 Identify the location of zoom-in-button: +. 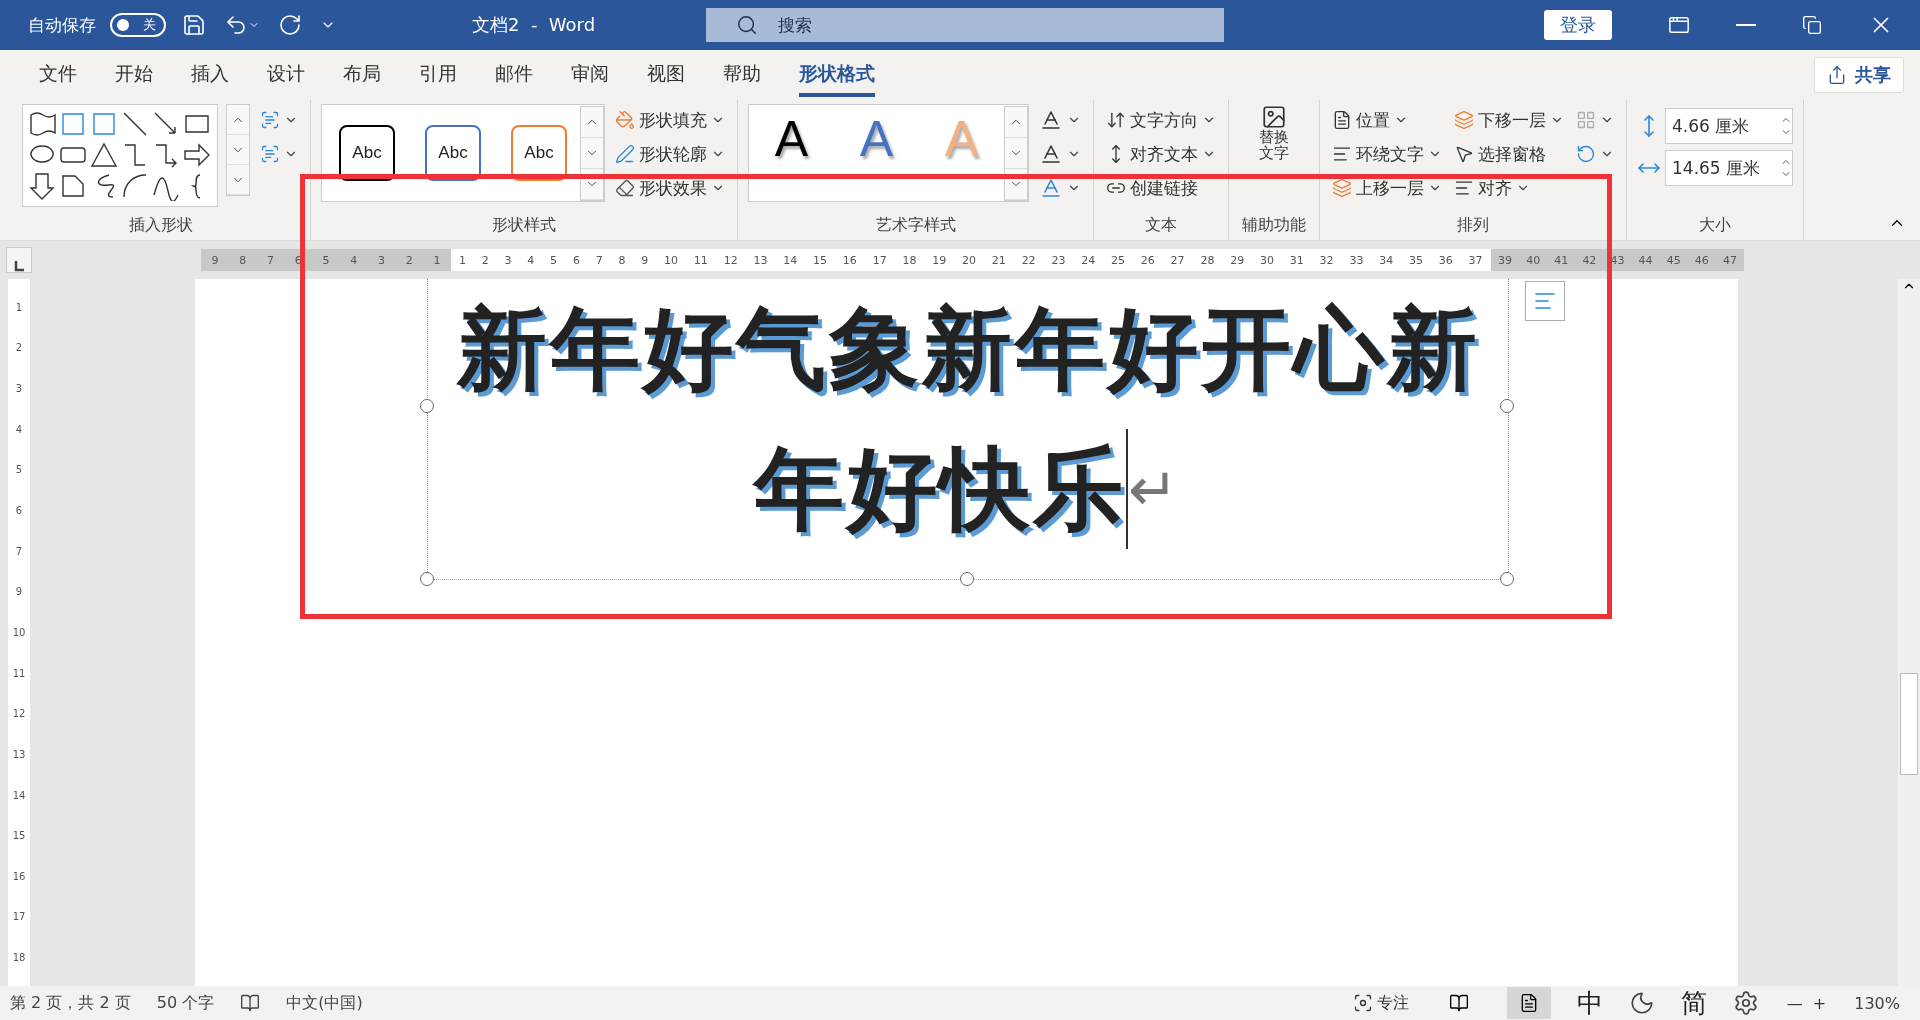
(1819, 1003).